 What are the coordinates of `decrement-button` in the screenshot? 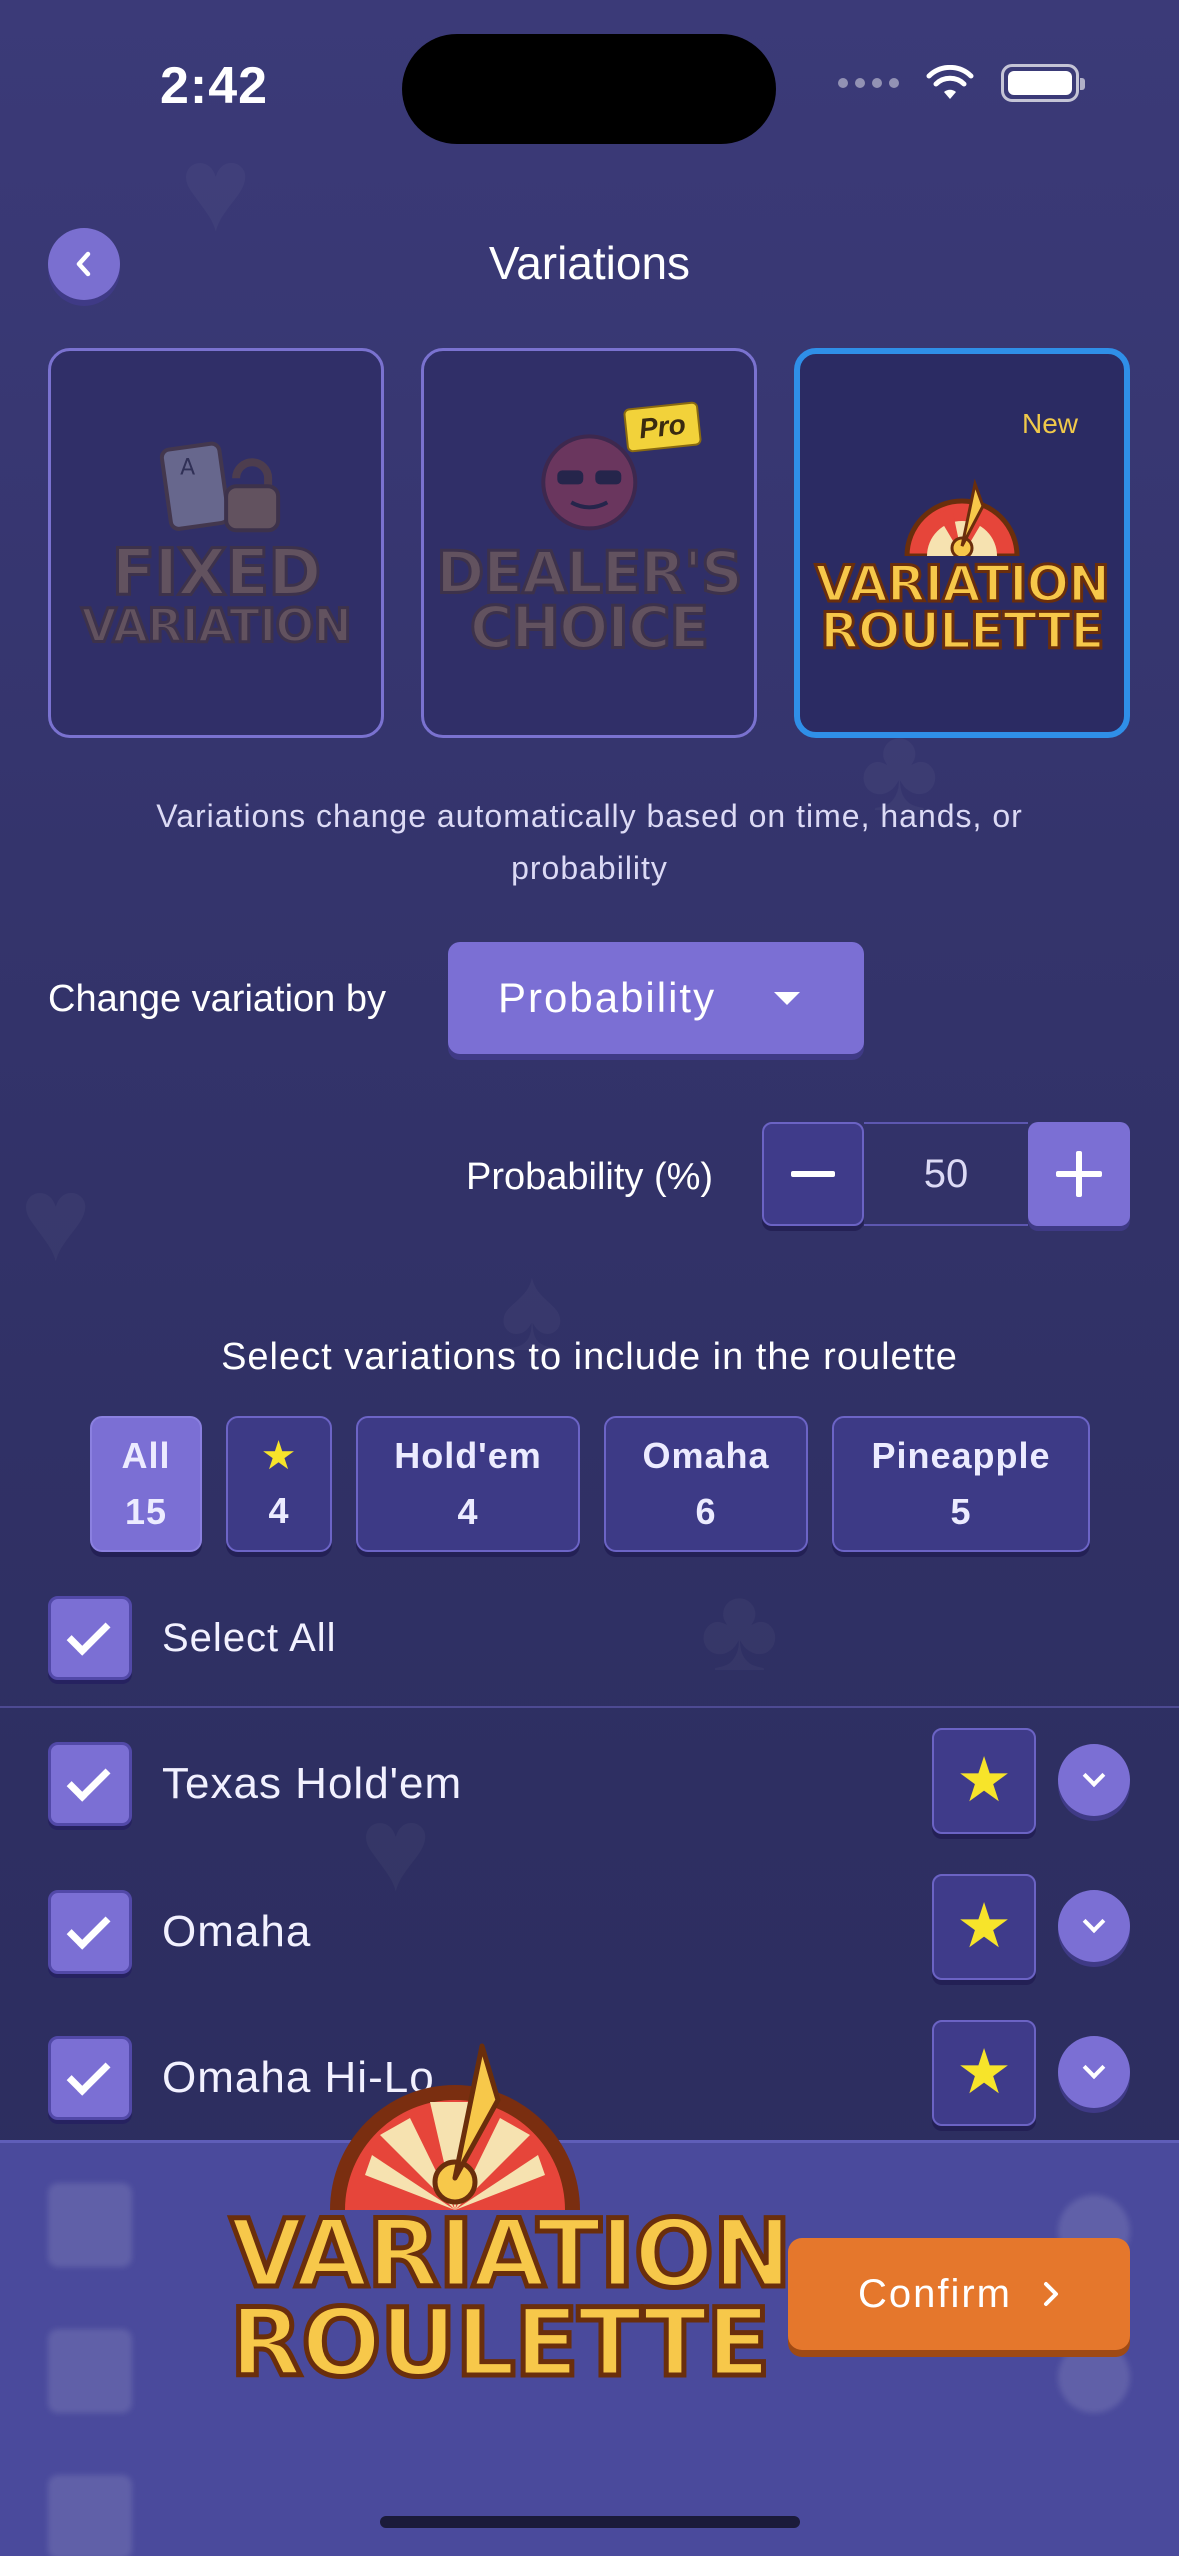 It's located at (813, 1174).